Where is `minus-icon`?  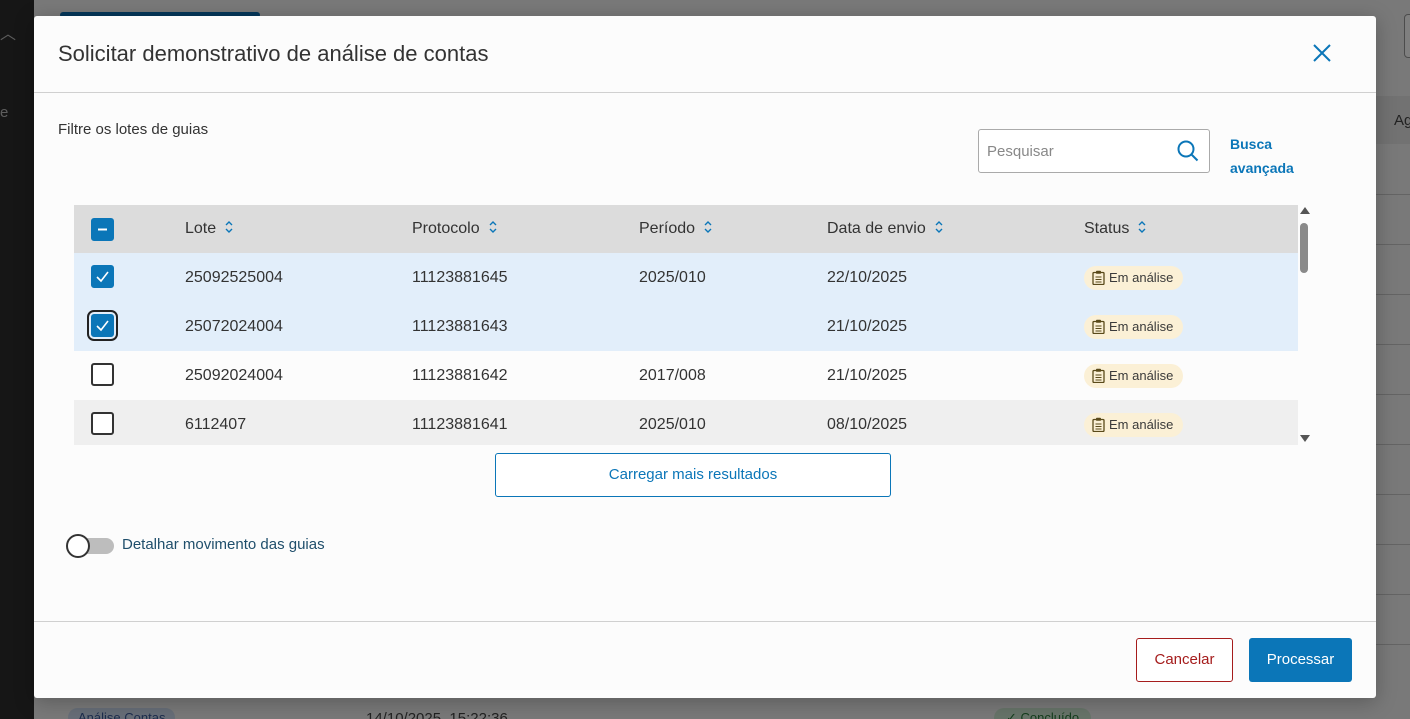 minus-icon is located at coordinates (102, 229).